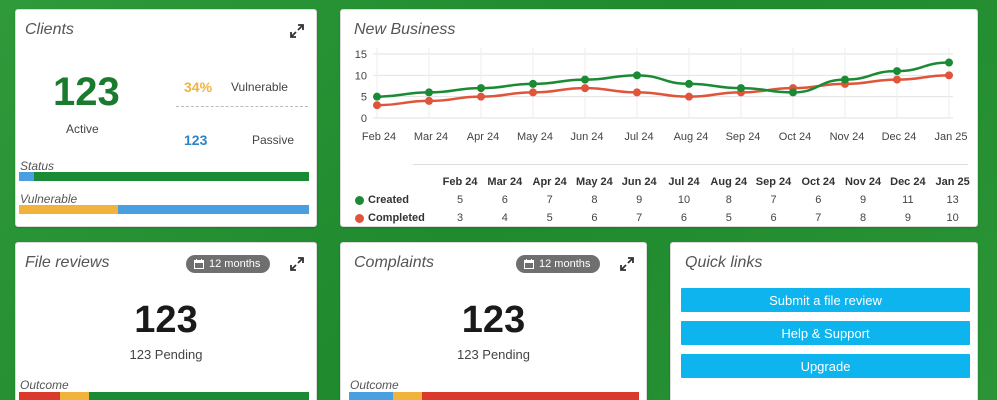 Image resolution: width=997 pixels, height=400 pixels. Describe the element at coordinates (359, 218) in the screenshot. I see `legend-dot-icon` at that location.